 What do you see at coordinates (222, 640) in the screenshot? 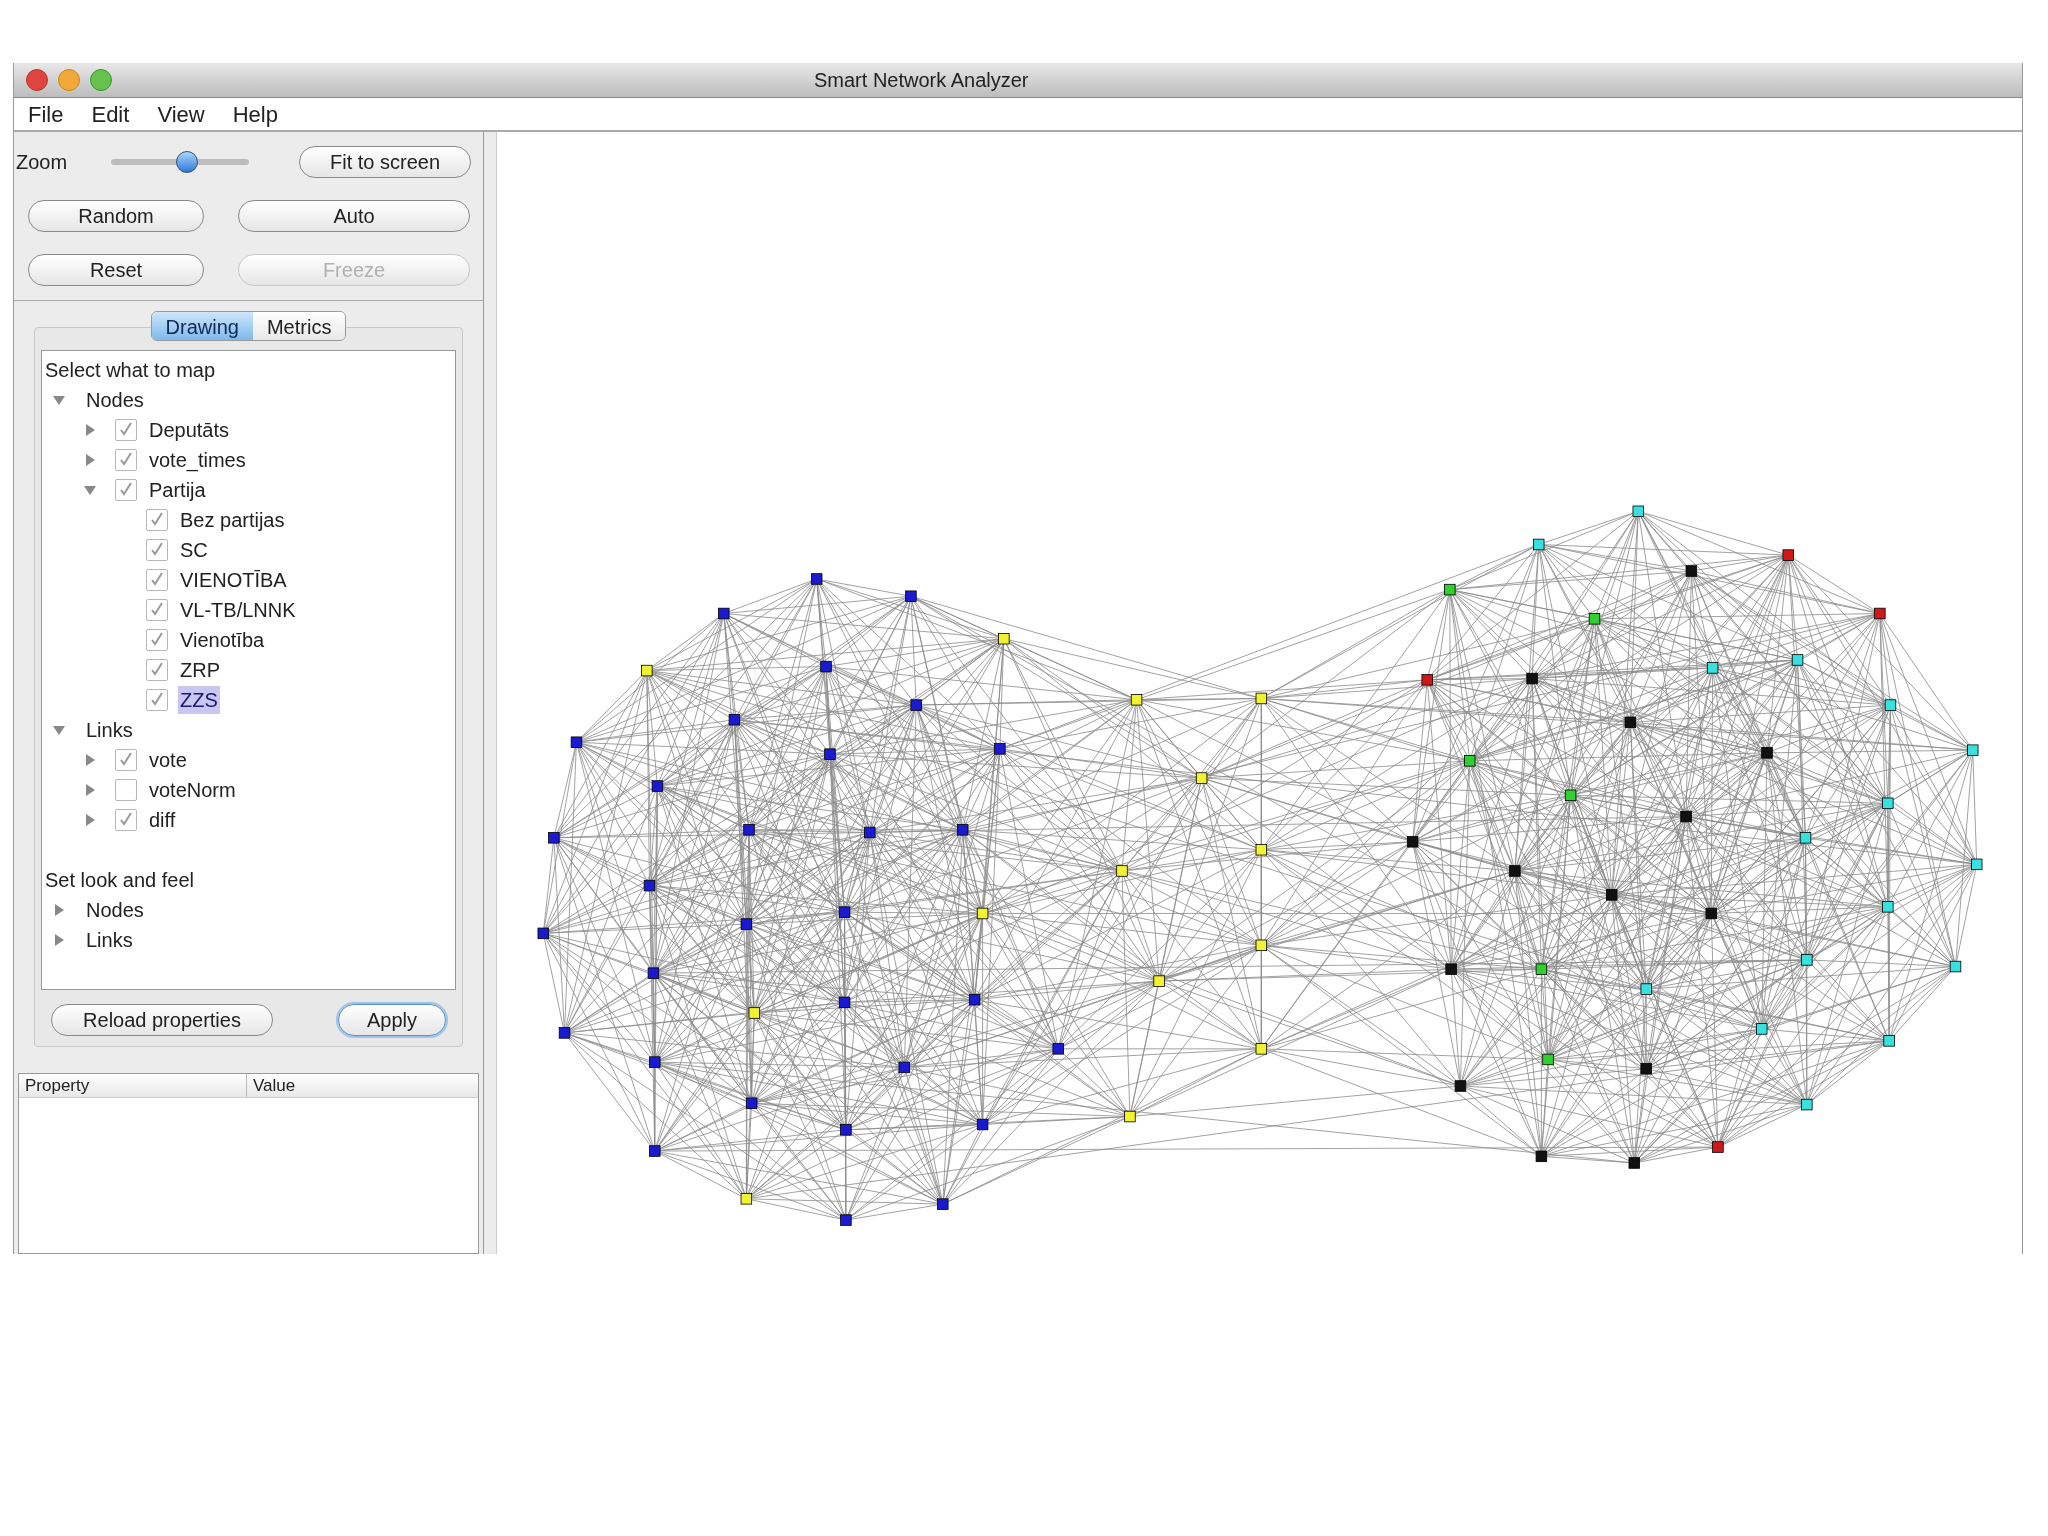
I see `tree-item: Vienotība` at bounding box center [222, 640].